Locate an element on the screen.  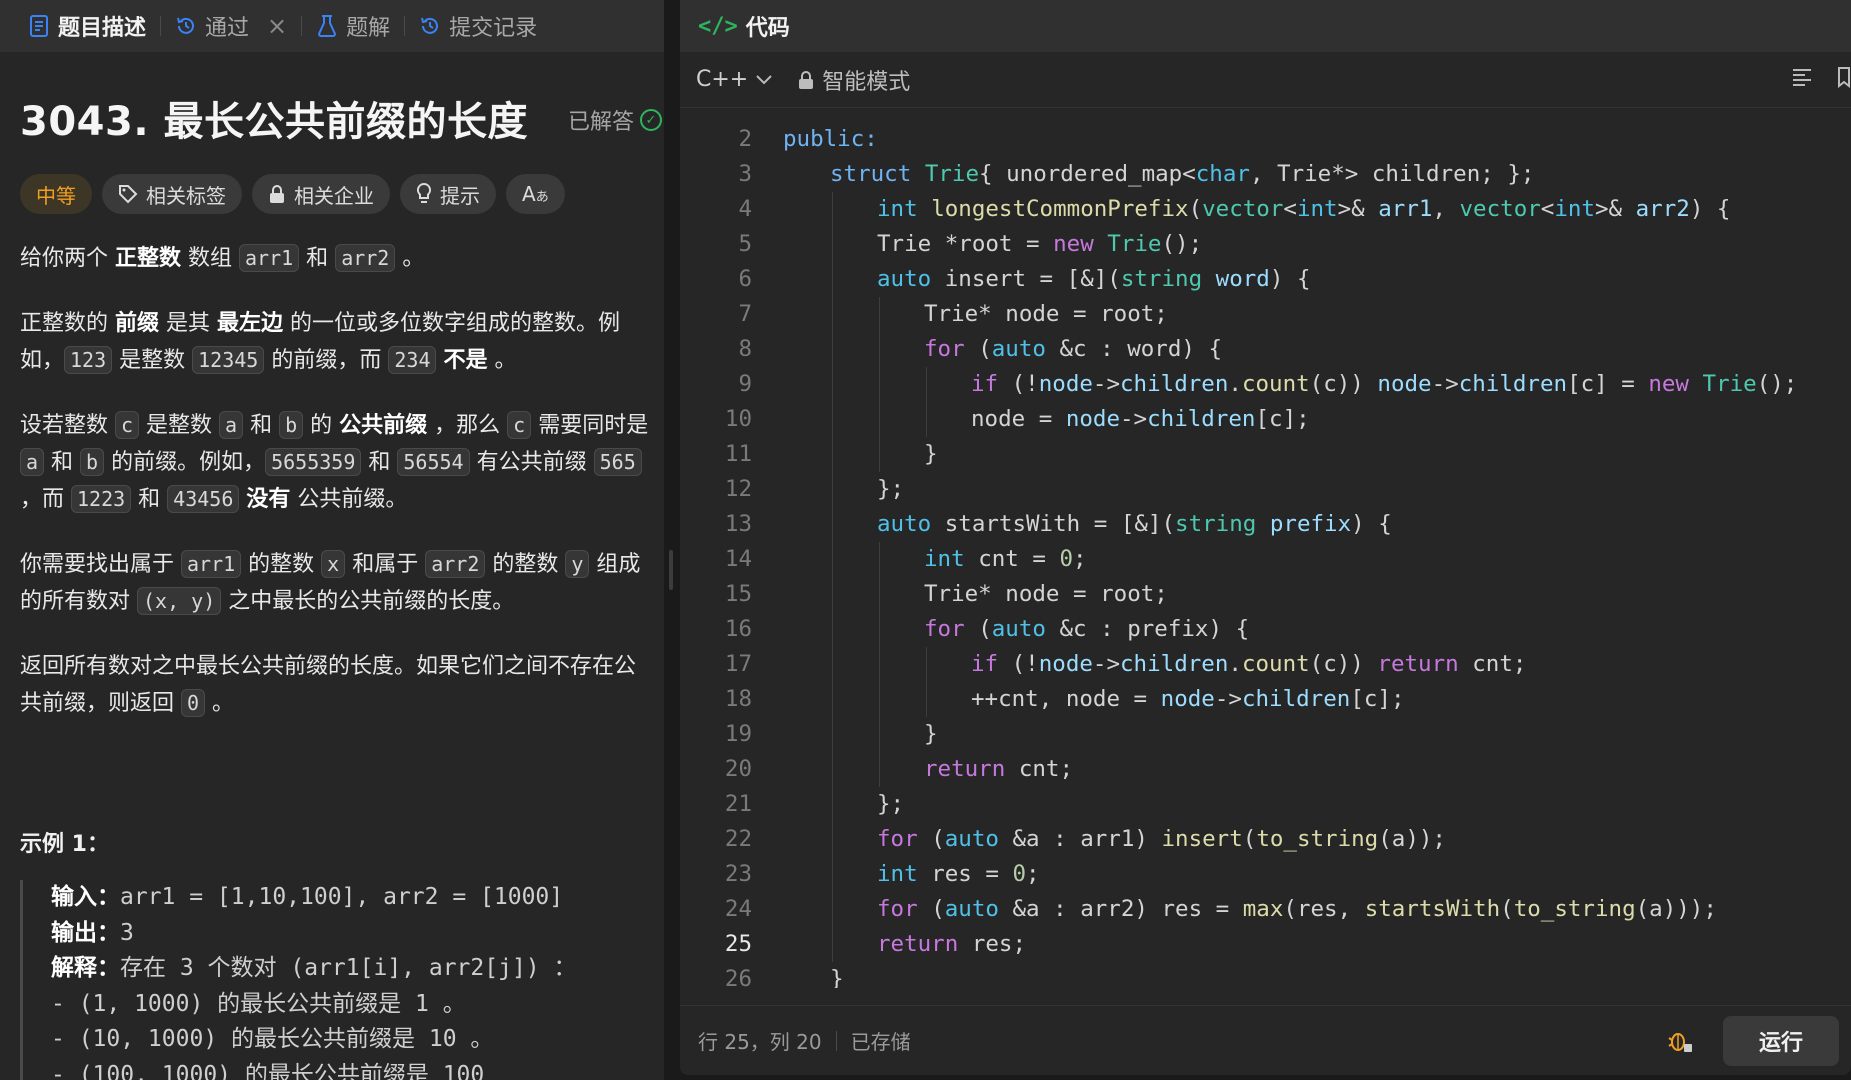
text: 是整数 is located at coordinates (179, 425).